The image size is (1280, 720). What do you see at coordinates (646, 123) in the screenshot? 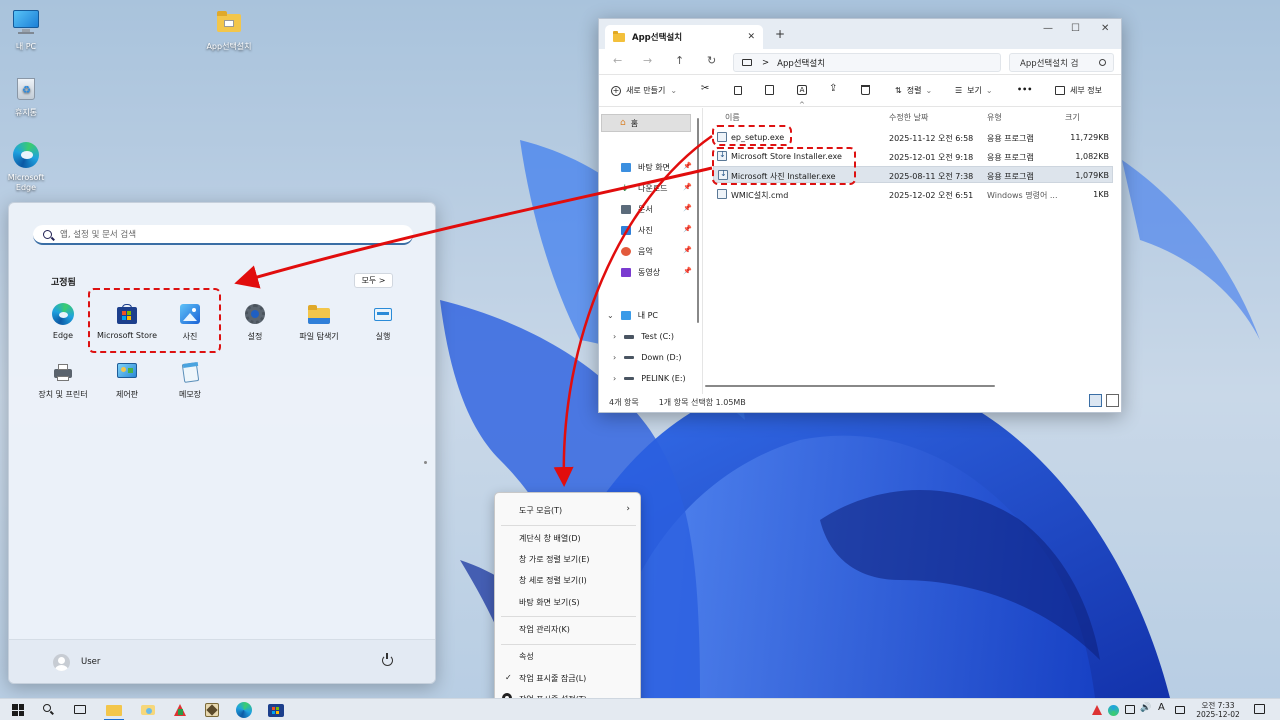
I see `nav-item-home: ⌂ 홈` at bounding box center [646, 123].